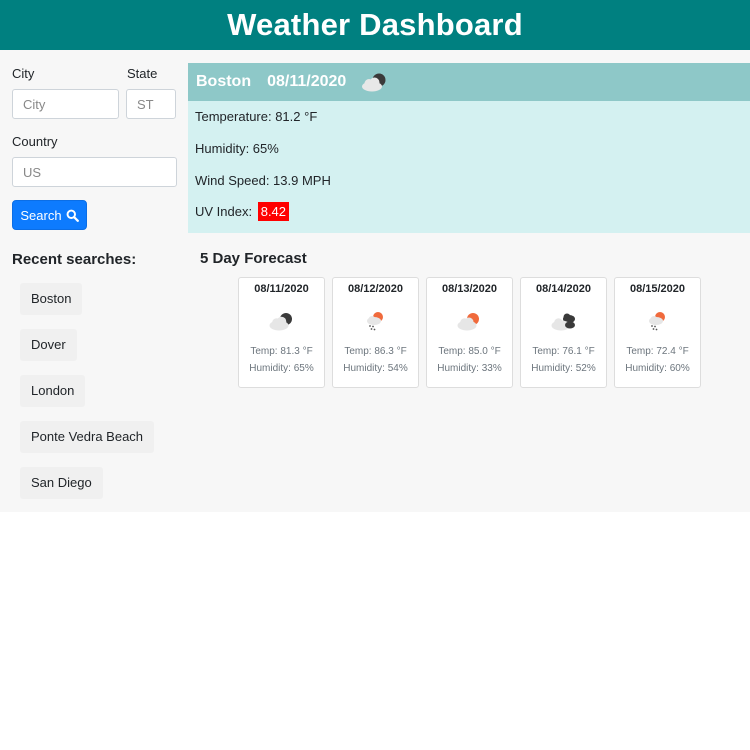  I want to click on current-date: 08/11/2020, so click(307, 81).